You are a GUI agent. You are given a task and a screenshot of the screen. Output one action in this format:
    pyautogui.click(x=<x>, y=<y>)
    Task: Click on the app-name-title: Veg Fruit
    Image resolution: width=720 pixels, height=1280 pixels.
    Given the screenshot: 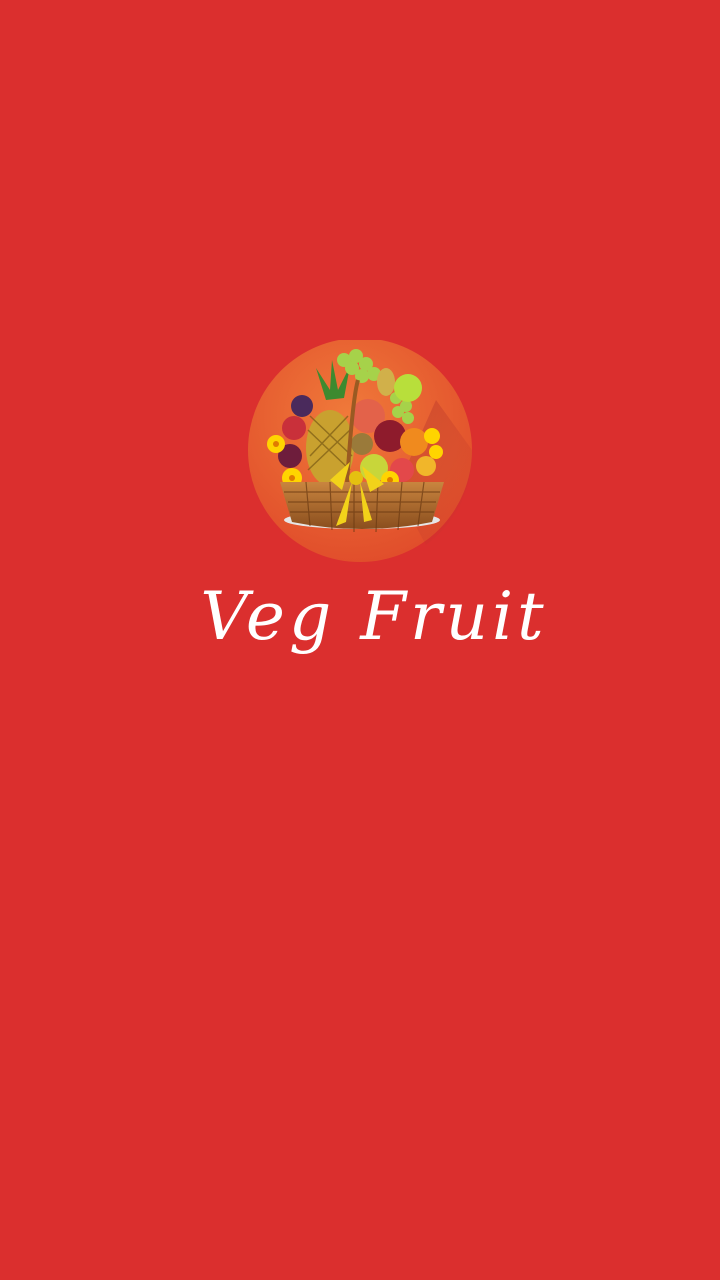 What is the action you would take?
    pyautogui.click(x=374, y=616)
    